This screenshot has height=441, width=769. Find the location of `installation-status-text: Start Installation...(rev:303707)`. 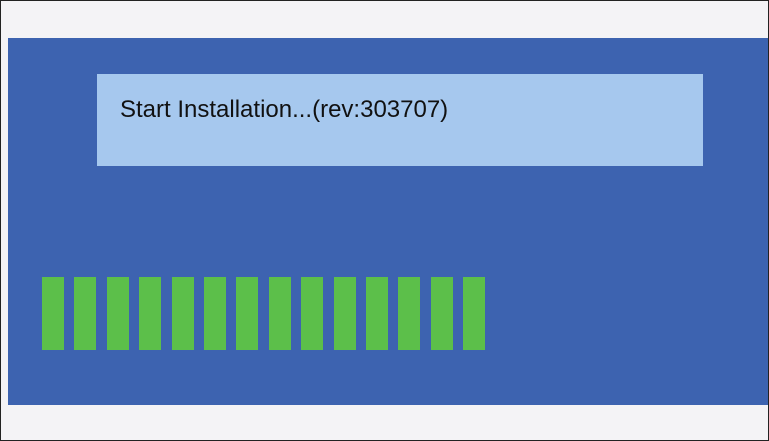

installation-status-text: Start Installation...(rev:303707) is located at coordinates (284, 109).